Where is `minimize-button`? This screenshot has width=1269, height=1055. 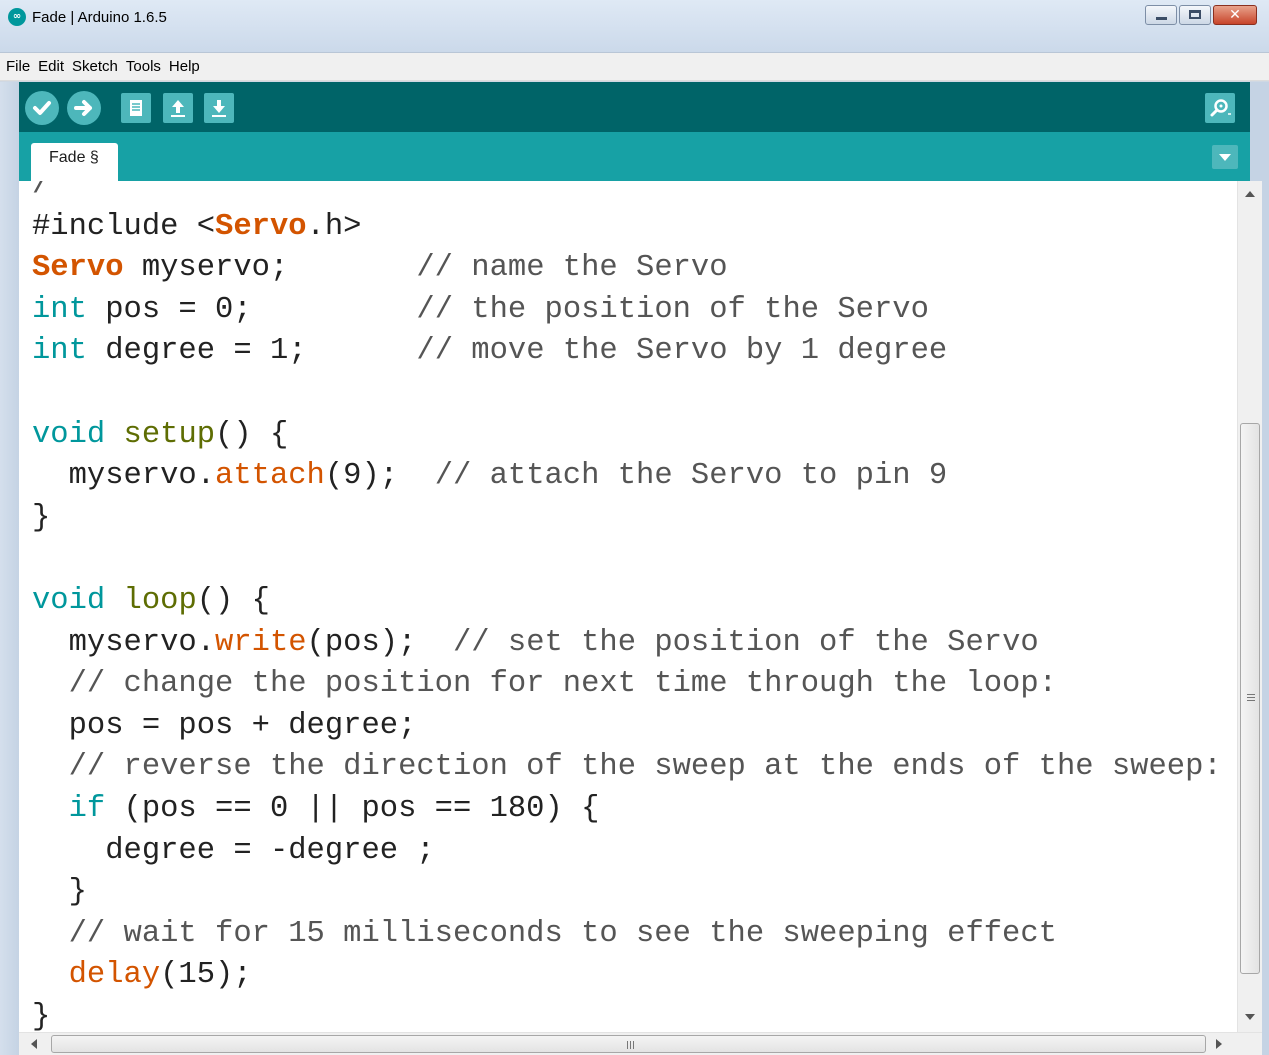 minimize-button is located at coordinates (1161, 15).